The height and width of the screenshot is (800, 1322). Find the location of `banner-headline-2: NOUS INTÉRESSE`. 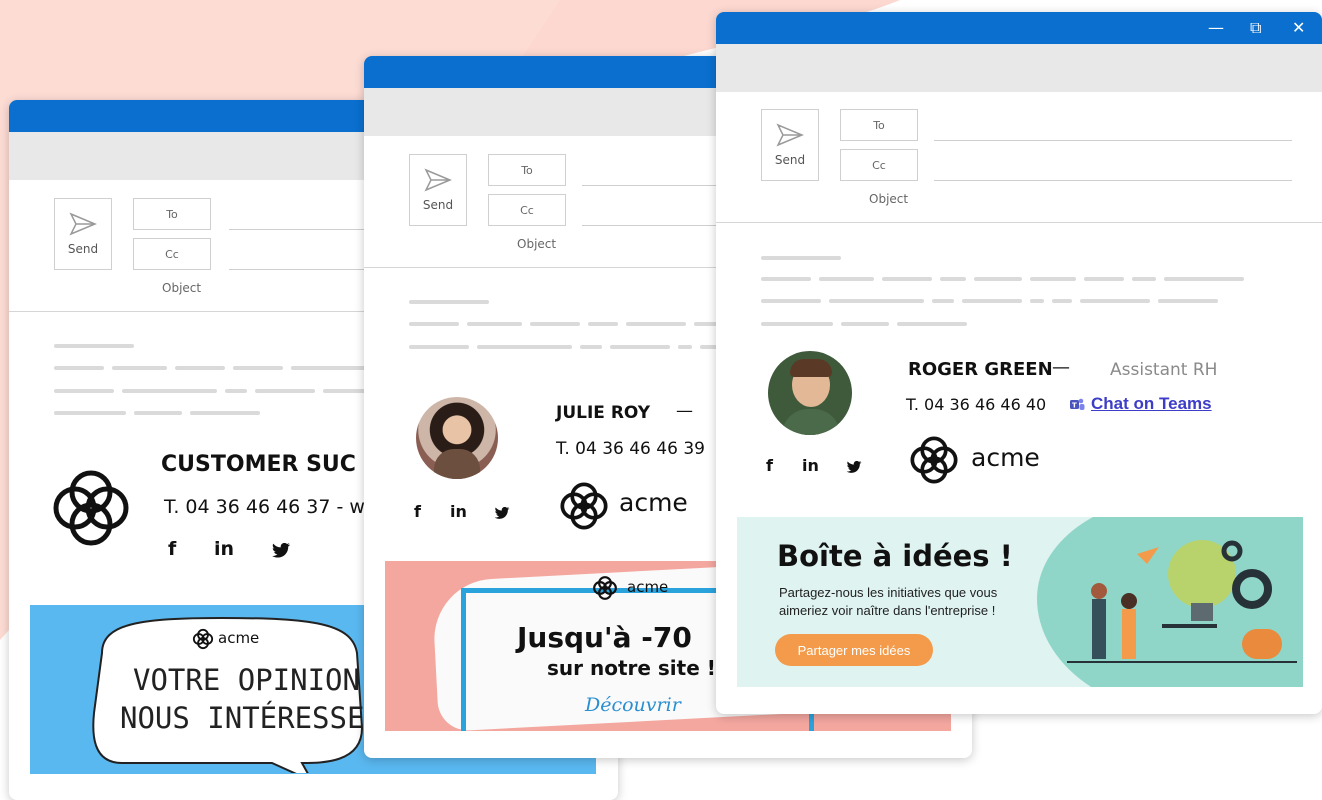

banner-headline-2: NOUS INTÉRESSE is located at coordinates (242, 718).